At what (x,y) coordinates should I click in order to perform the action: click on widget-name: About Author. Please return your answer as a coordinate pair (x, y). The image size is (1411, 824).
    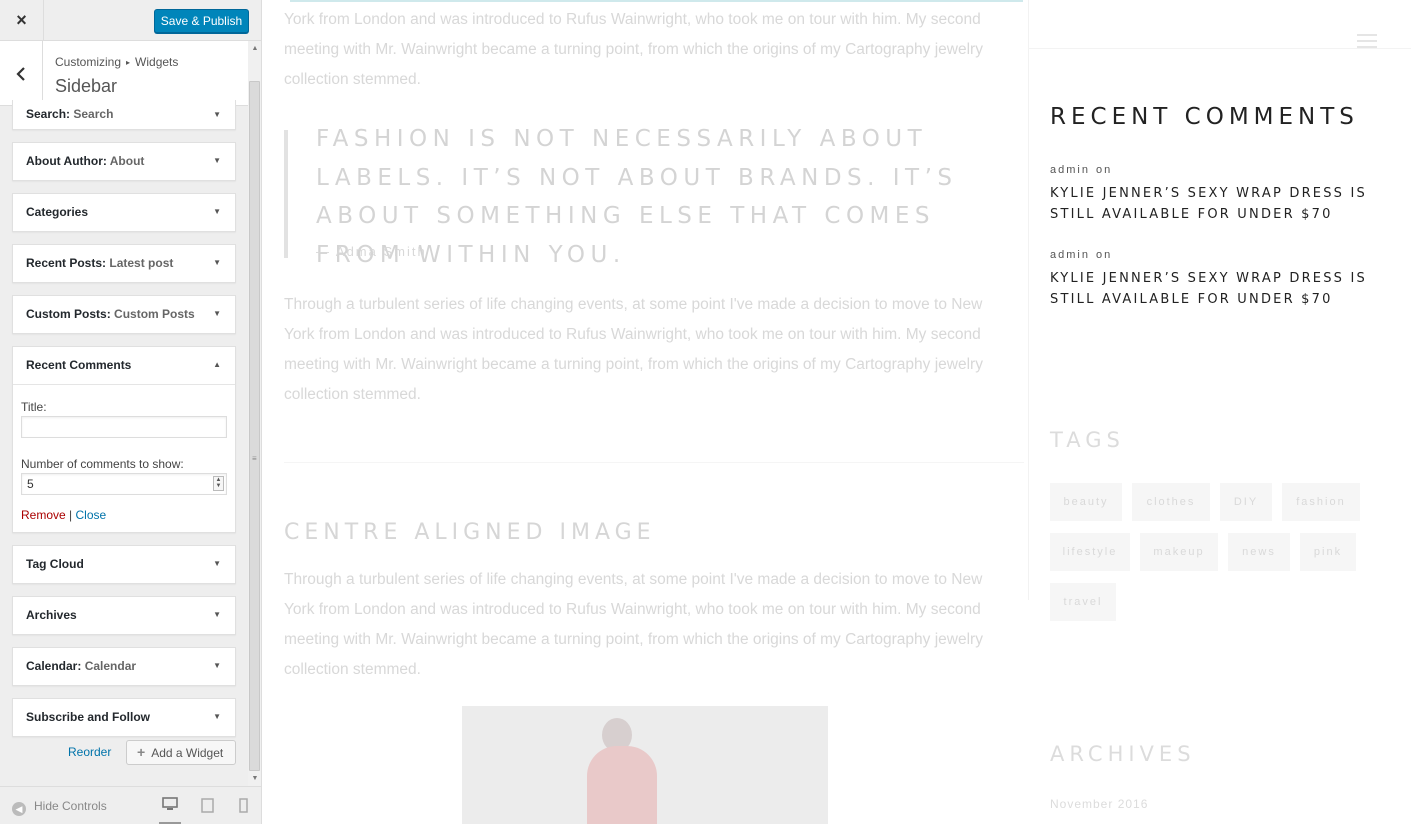
    Looking at the image, I should click on (64, 161).